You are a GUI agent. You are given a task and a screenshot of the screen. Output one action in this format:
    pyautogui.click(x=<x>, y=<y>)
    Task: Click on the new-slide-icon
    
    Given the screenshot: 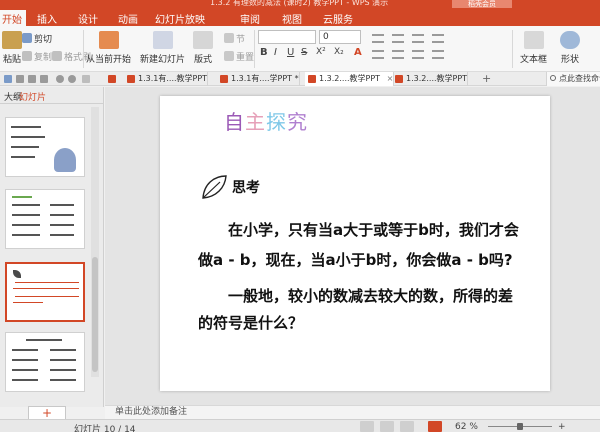 What is the action you would take?
    pyautogui.click(x=162, y=40)
    